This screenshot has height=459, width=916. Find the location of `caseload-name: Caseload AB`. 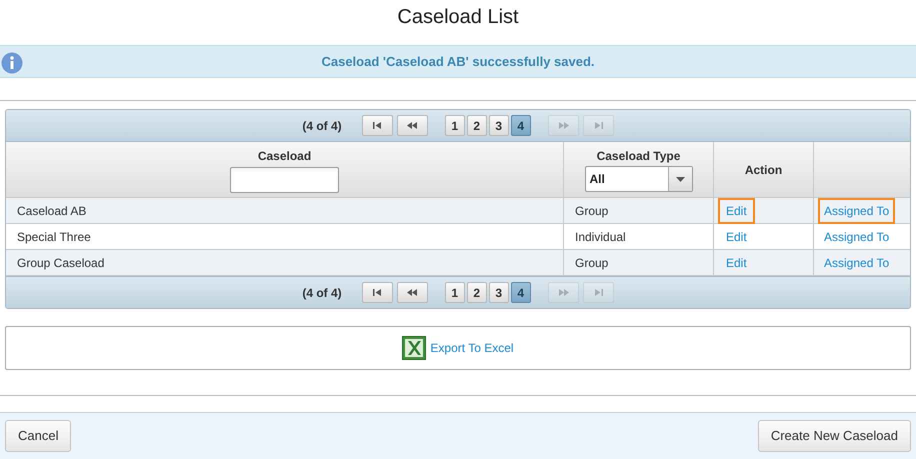

caseload-name: Caseload AB is located at coordinates (51, 211).